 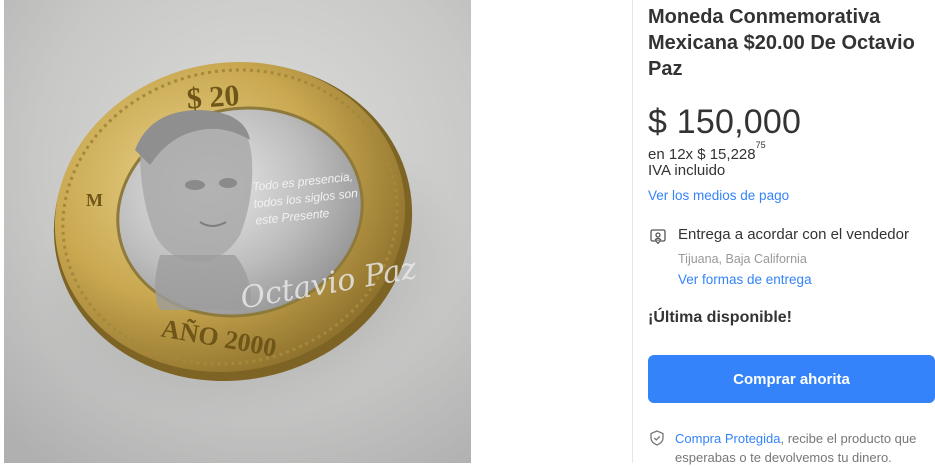 I want to click on coin-mint-mark: M, so click(x=94, y=200).